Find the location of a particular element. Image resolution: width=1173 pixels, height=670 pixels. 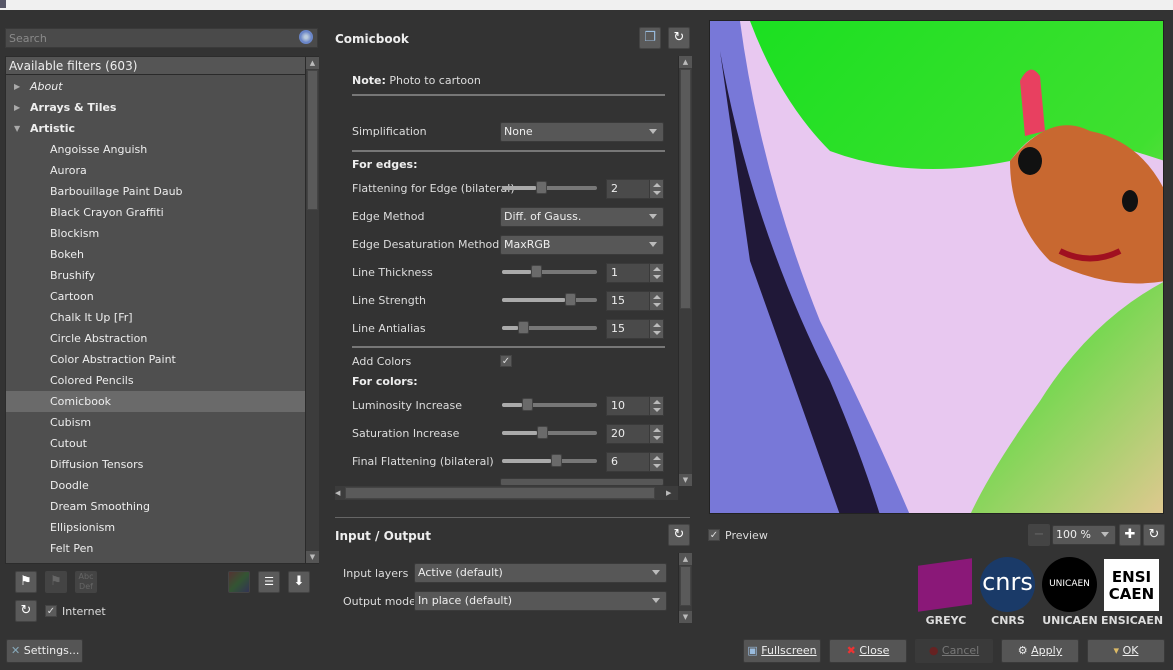

line-antialias-slider is located at coordinates (549, 327).